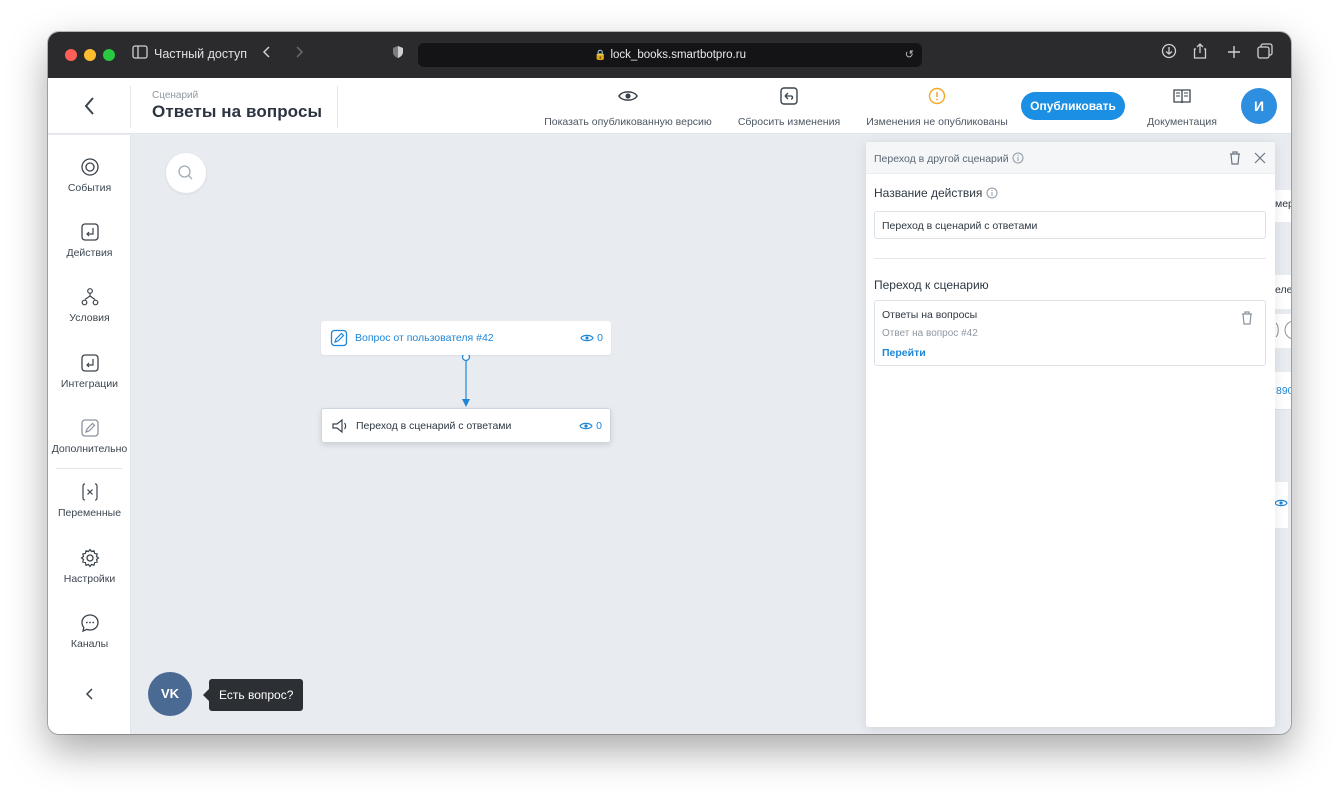 This screenshot has height=797, width=1340. Describe the element at coordinates (930, 333) in the screenshot. I see `target-scenario-step: Ответ на вопрос #42` at that location.